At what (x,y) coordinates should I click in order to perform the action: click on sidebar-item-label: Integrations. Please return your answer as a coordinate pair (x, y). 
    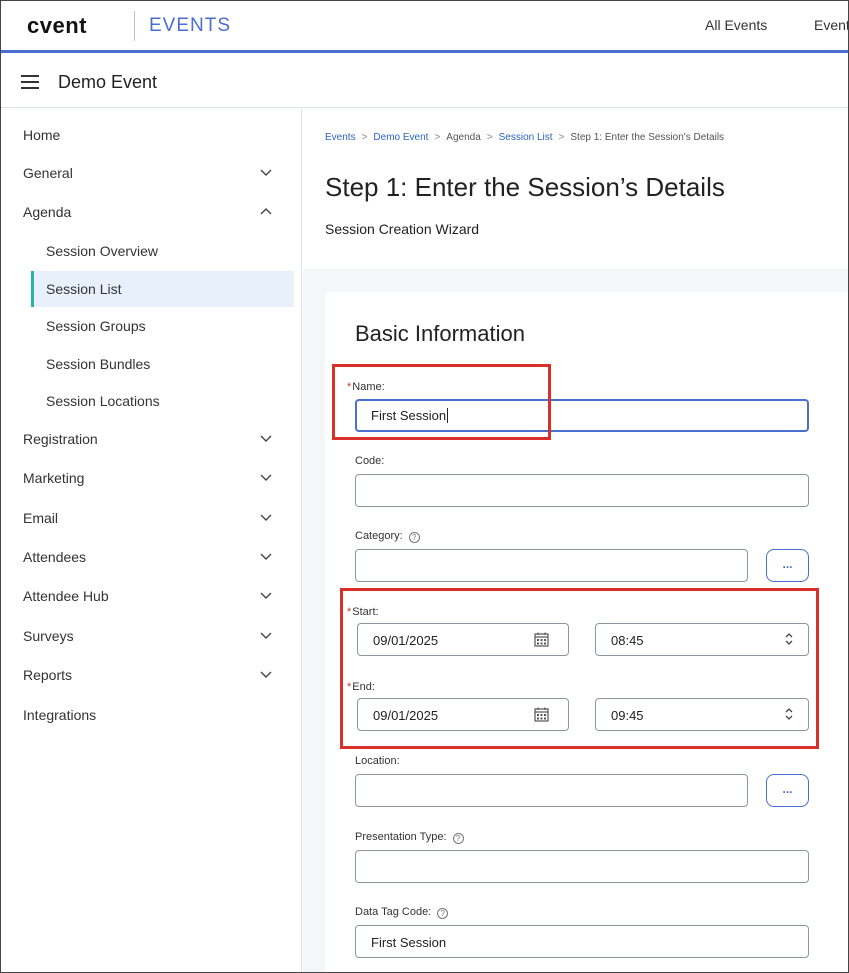
    Looking at the image, I should click on (60, 715).